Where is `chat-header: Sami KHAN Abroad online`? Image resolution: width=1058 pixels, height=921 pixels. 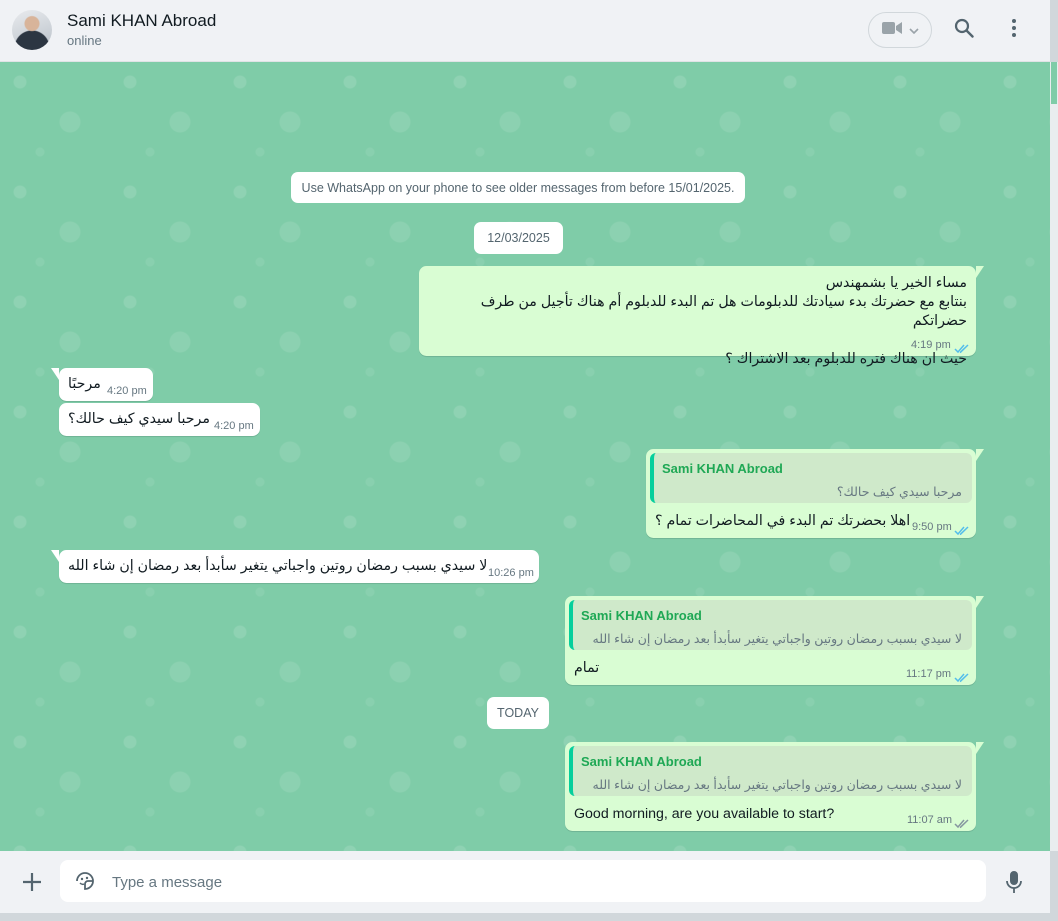
chat-header: Sami KHAN Abroad online is located at coordinates (525, 31).